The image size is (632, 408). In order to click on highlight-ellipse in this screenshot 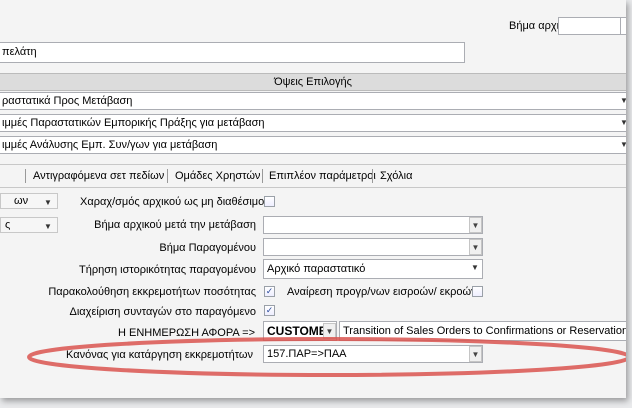, I will do `click(326, 357)`.